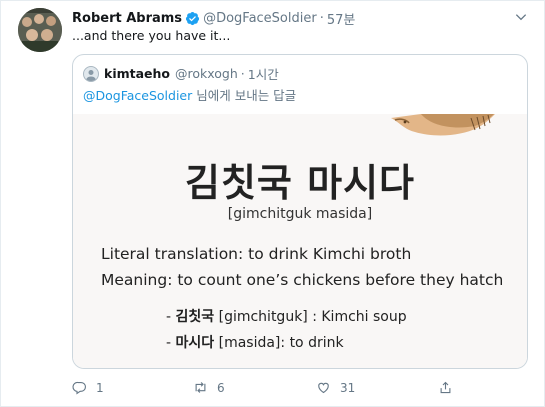  What do you see at coordinates (445, 387) in the screenshot?
I see `share-icon` at bounding box center [445, 387].